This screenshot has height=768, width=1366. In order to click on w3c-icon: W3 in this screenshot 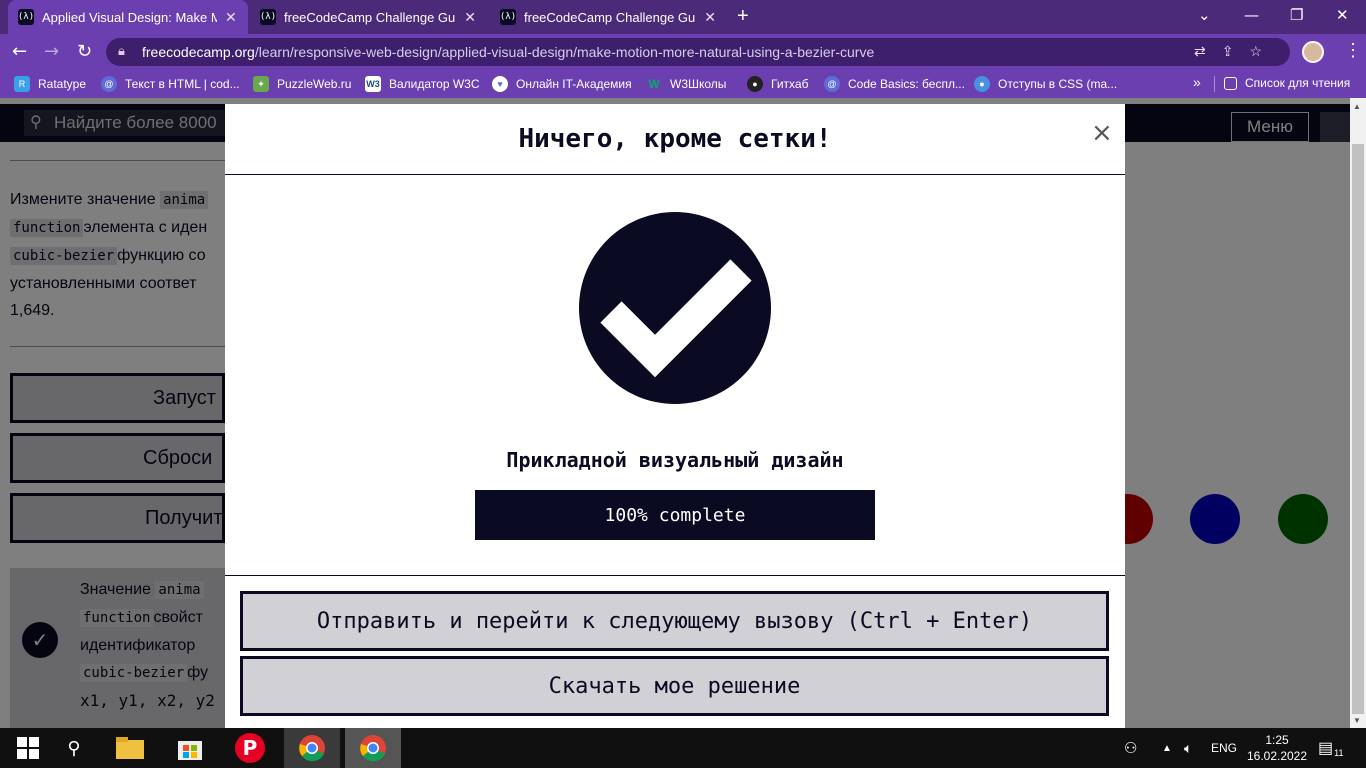, I will do `click(373, 84)`.